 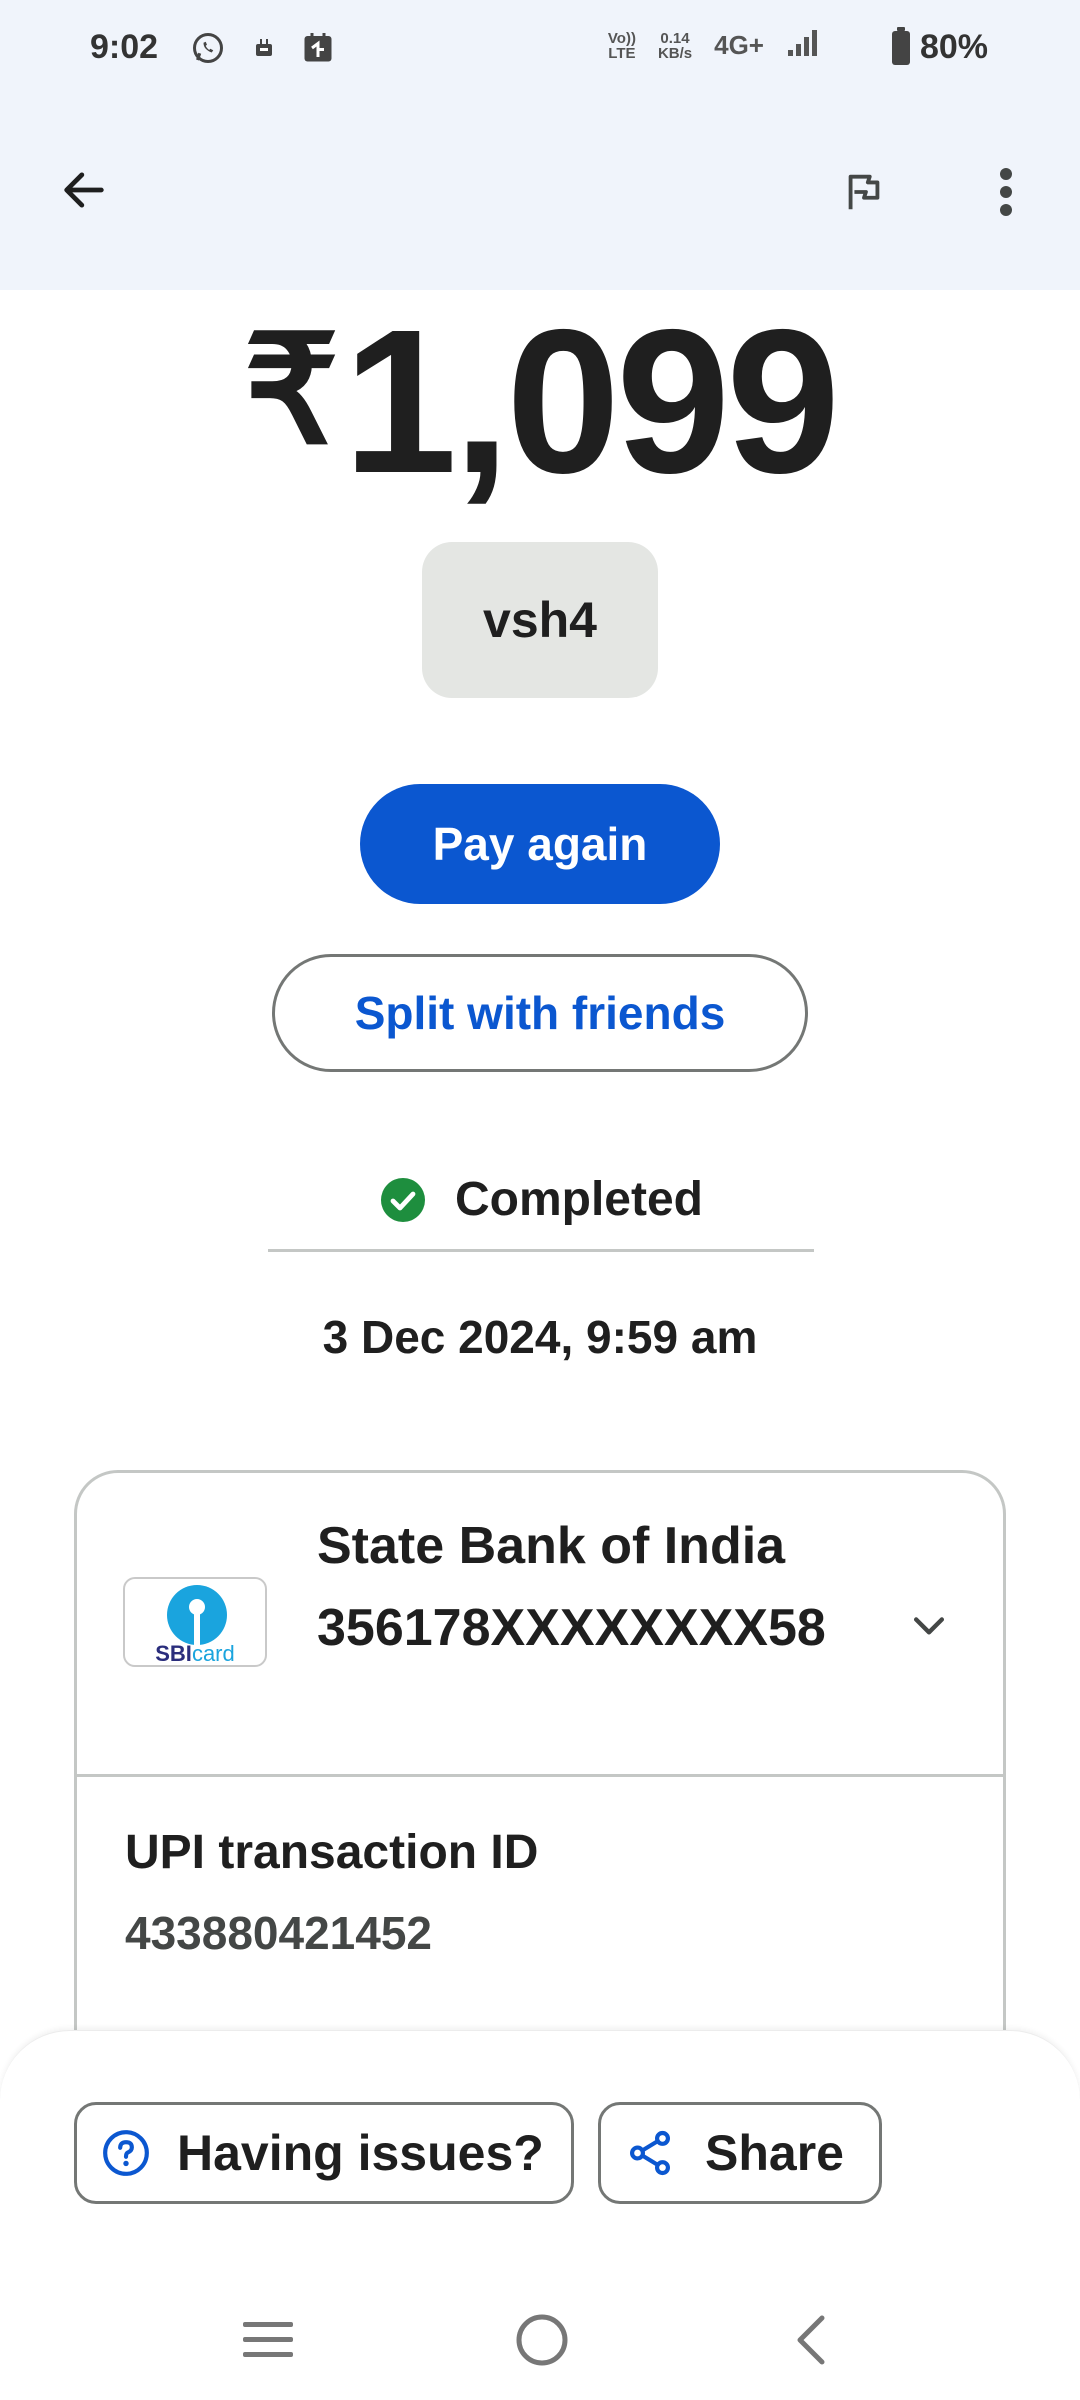 What do you see at coordinates (540, 145) in the screenshot?
I see `top-bar: 9:02 Vo)) LTE 0.14 KB/s 4G+ 80%` at bounding box center [540, 145].